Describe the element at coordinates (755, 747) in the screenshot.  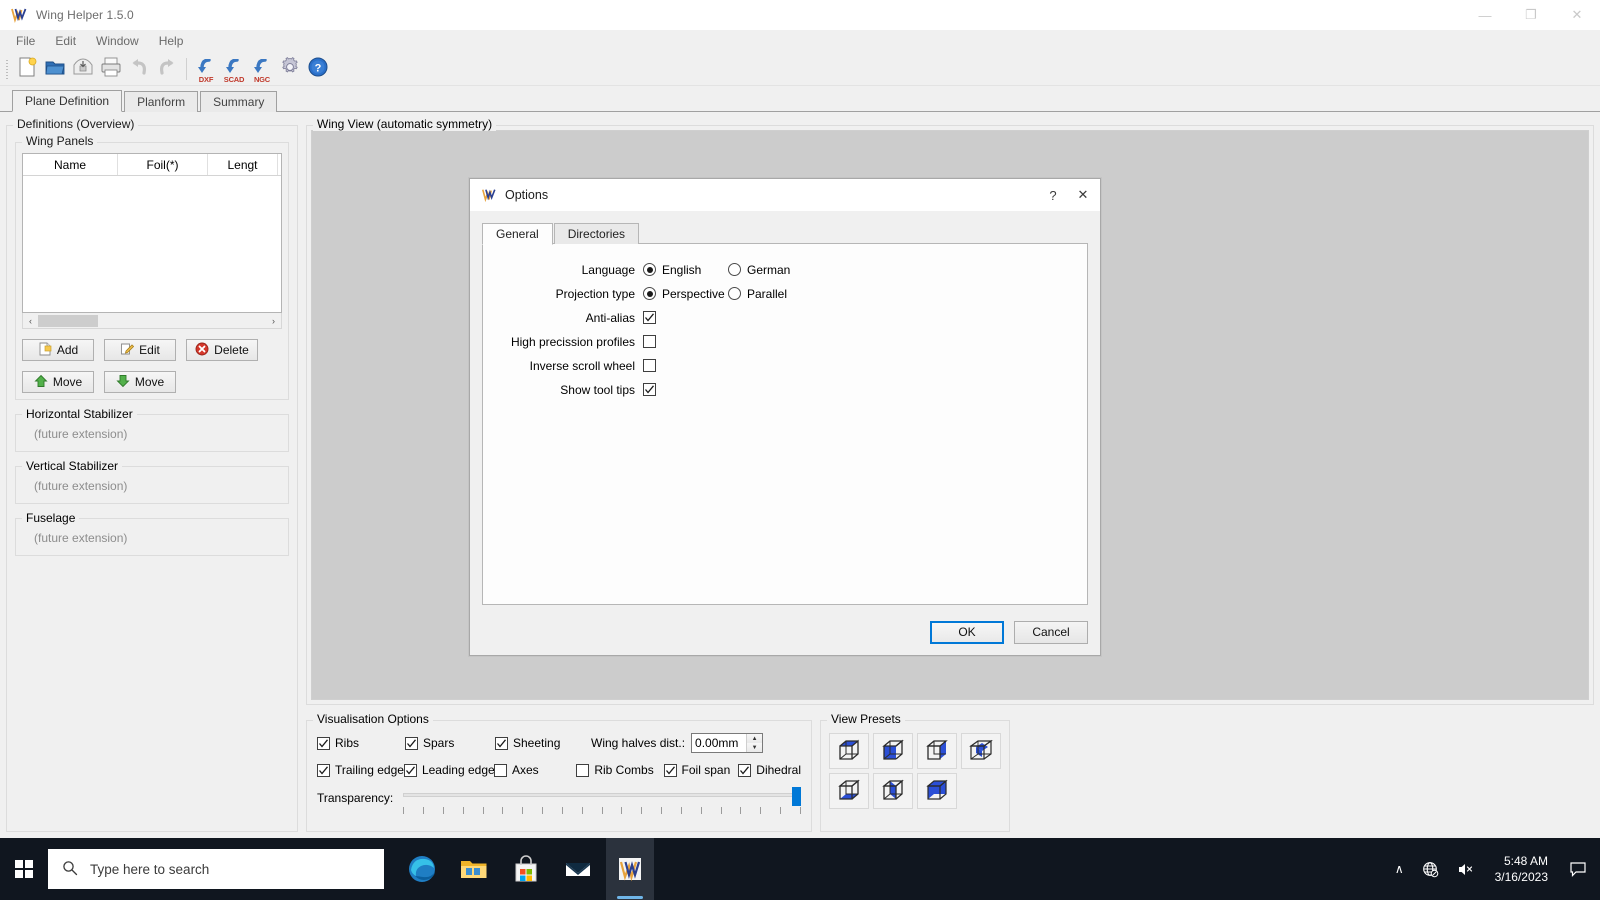
I see `stepper-down-icon: ▼` at that location.